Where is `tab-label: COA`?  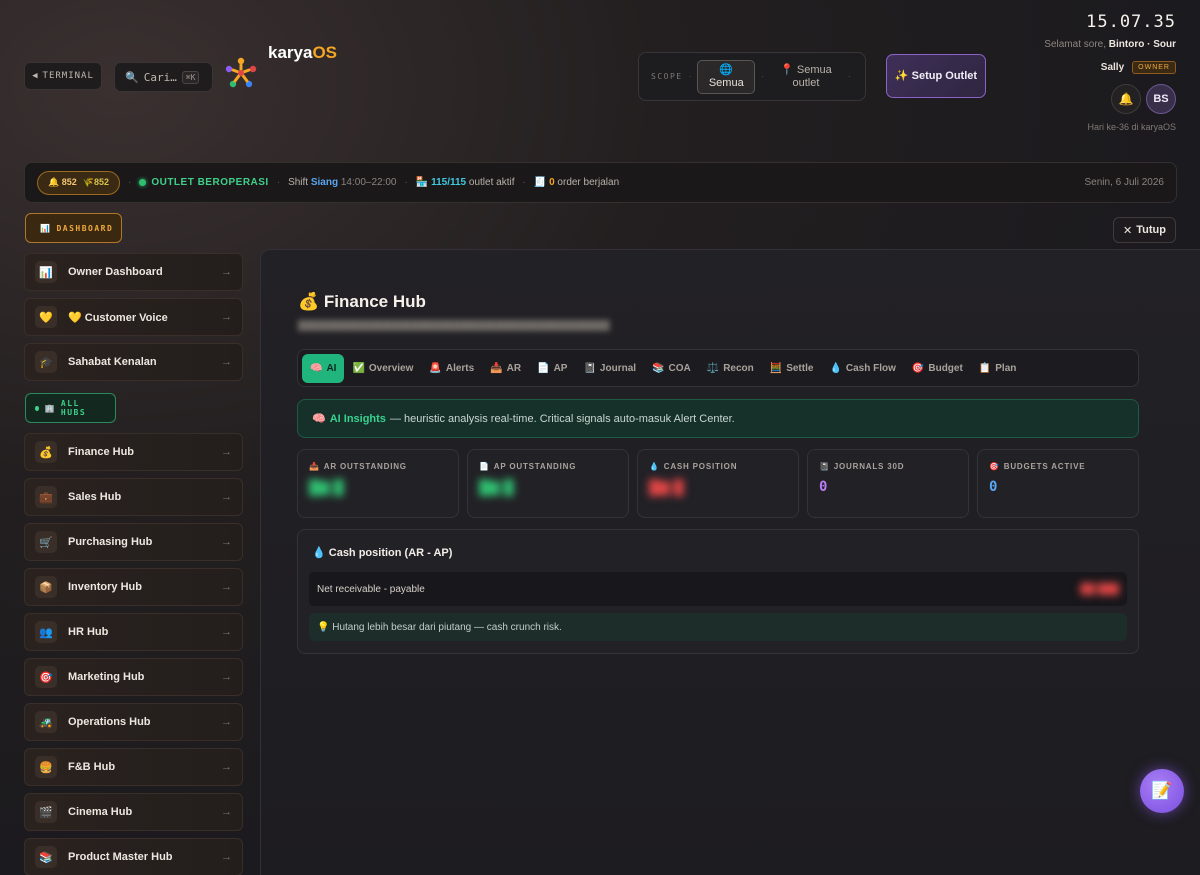
tab-label: COA is located at coordinates (679, 368).